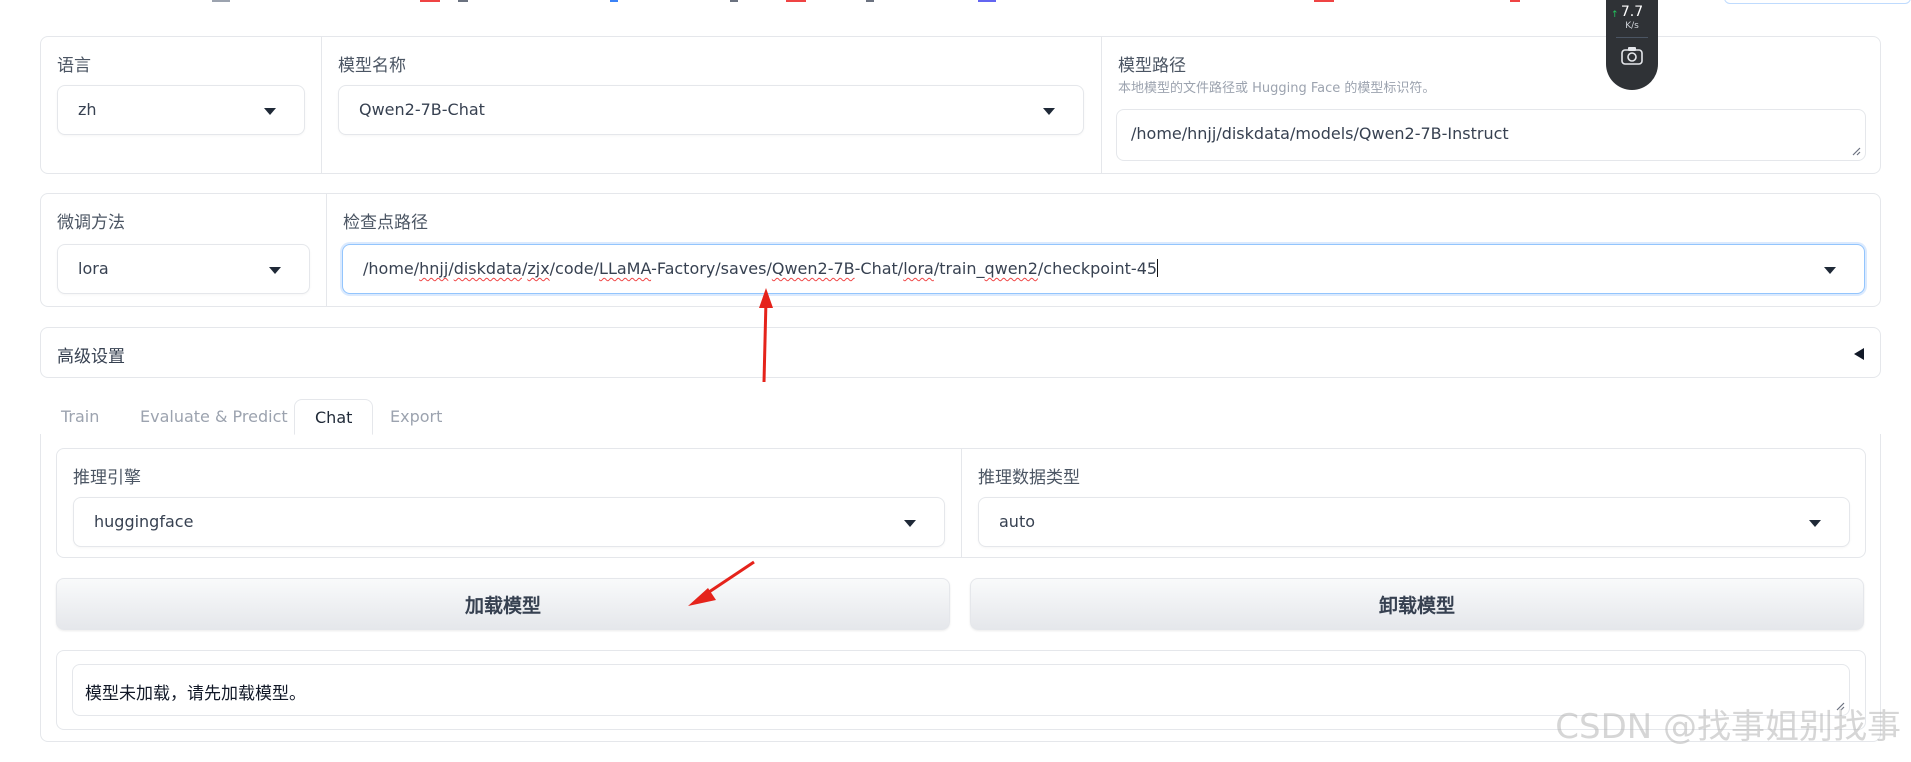  Describe the element at coordinates (181, 110) in the screenshot. I see `language-select: zh` at that location.